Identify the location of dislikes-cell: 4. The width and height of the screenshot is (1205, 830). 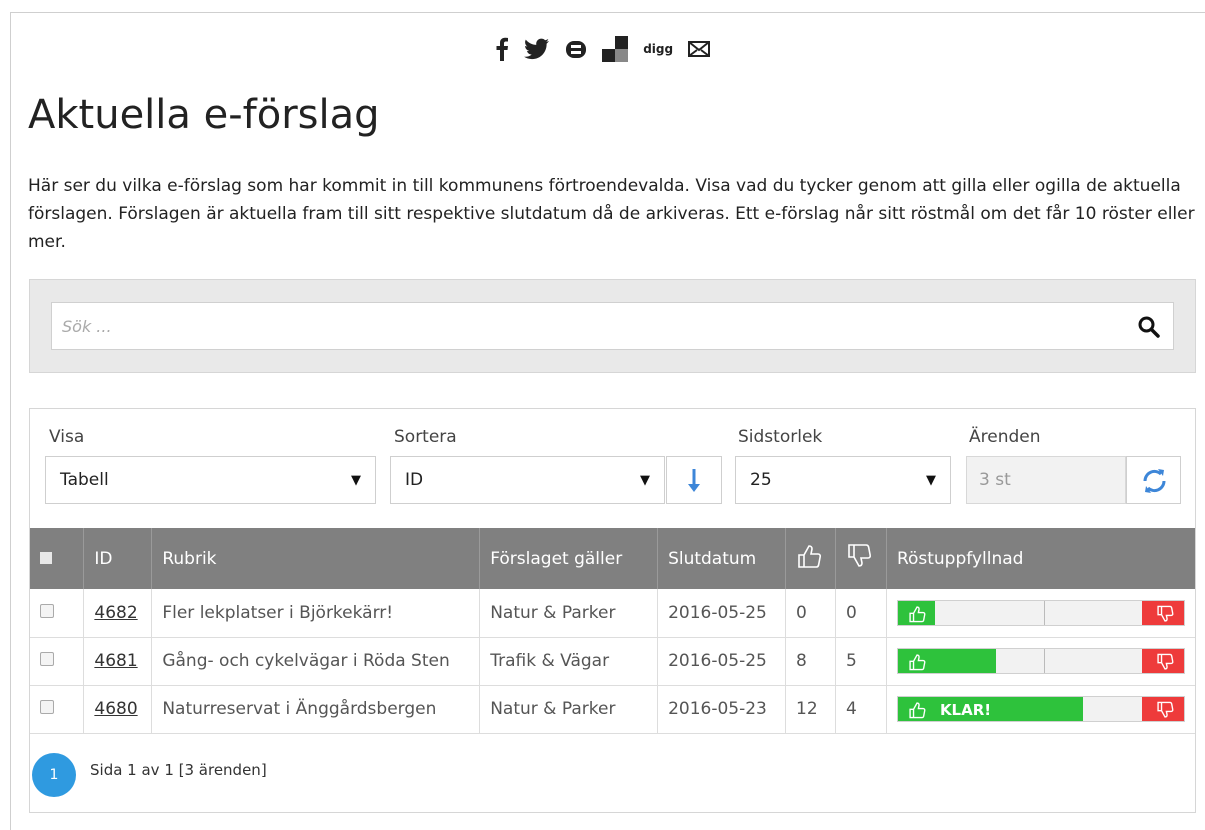
(861, 709).